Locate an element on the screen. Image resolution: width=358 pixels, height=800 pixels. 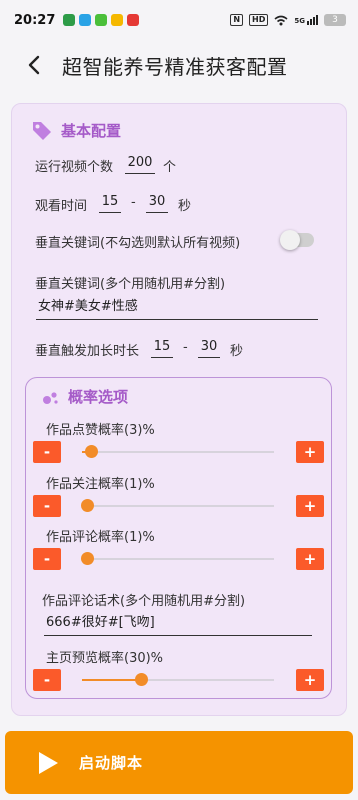
follow-probability-slider is located at coordinates (177, 506).